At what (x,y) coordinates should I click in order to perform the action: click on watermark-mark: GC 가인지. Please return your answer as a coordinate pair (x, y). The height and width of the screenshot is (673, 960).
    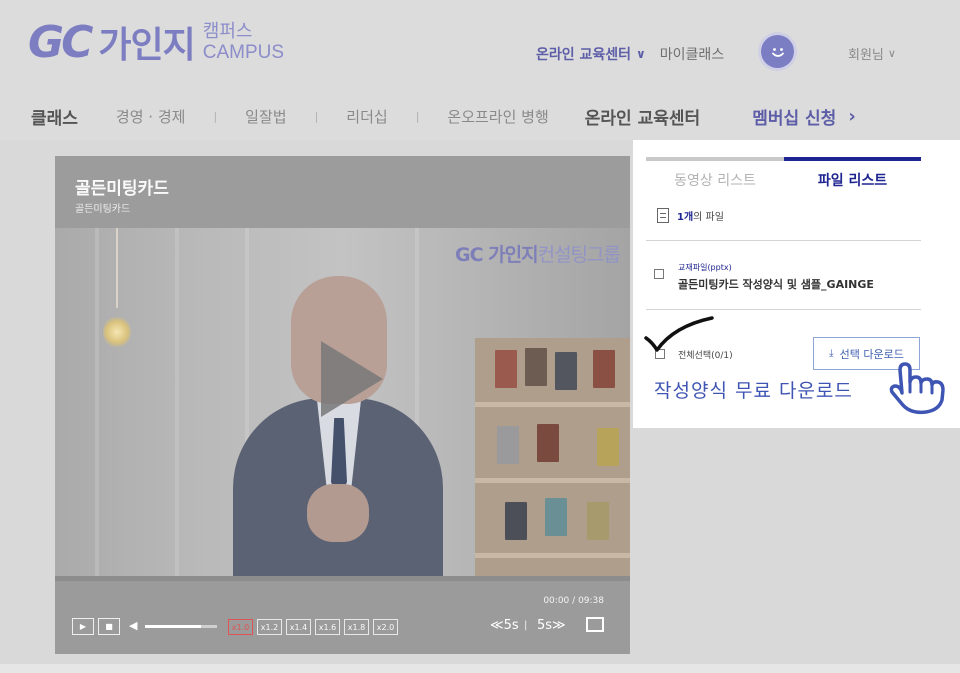
    Looking at the image, I should click on (496, 255).